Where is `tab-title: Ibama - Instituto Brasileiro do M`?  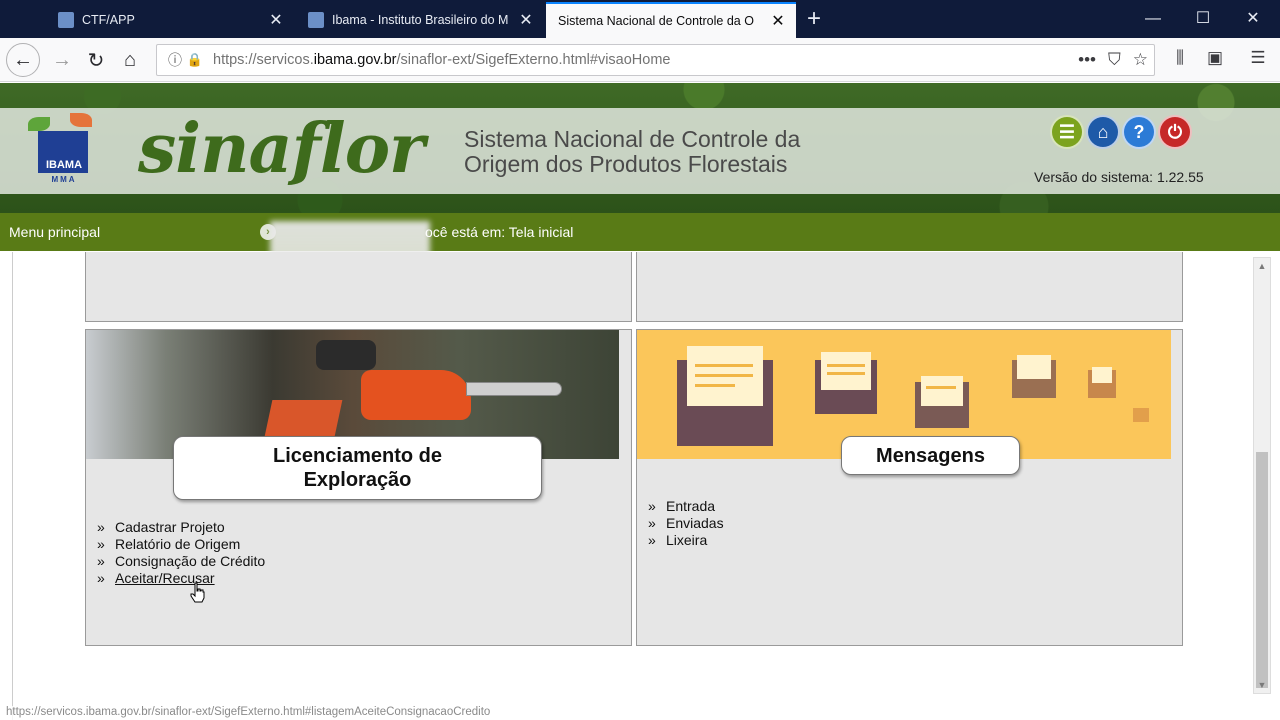 tab-title: Ibama - Instituto Brasileiro do M is located at coordinates (420, 20).